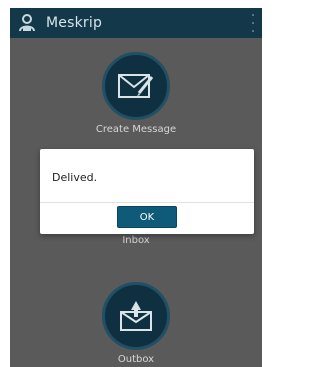 This screenshot has width=320, height=367. What do you see at coordinates (136, 129) in the screenshot?
I see `create-message-label: Create Message` at bounding box center [136, 129].